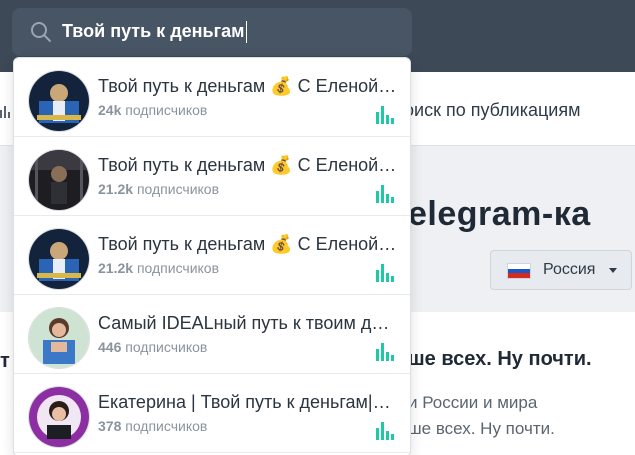  What do you see at coordinates (492, 110) in the screenshot?
I see `publications-search-link: оиск по публикациям` at bounding box center [492, 110].